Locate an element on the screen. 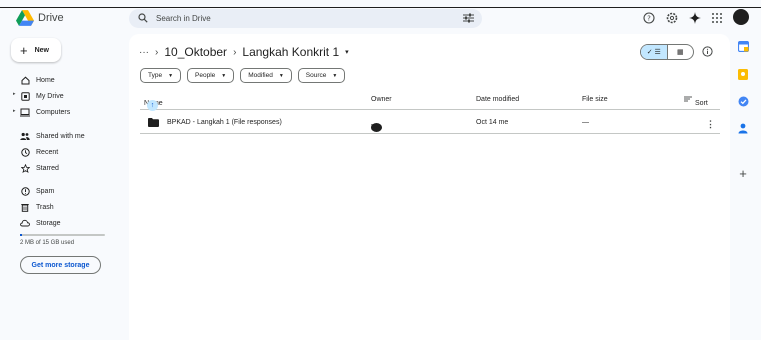 The image size is (761, 340). filter-modified-chip: Modified ▼ is located at coordinates (266, 75).